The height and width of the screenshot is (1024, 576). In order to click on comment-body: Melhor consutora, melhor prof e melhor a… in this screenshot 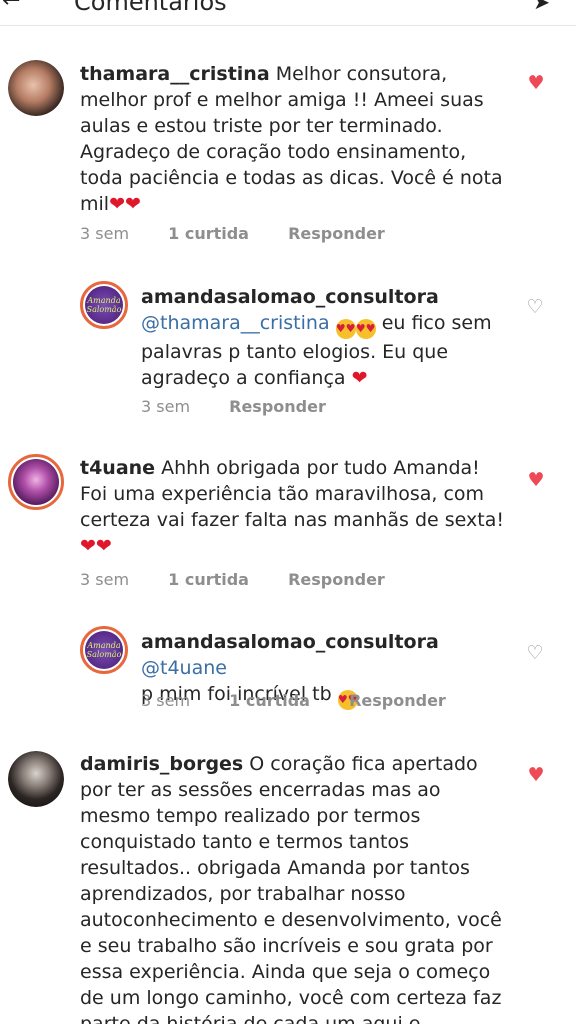, I will do `click(291, 139)`.